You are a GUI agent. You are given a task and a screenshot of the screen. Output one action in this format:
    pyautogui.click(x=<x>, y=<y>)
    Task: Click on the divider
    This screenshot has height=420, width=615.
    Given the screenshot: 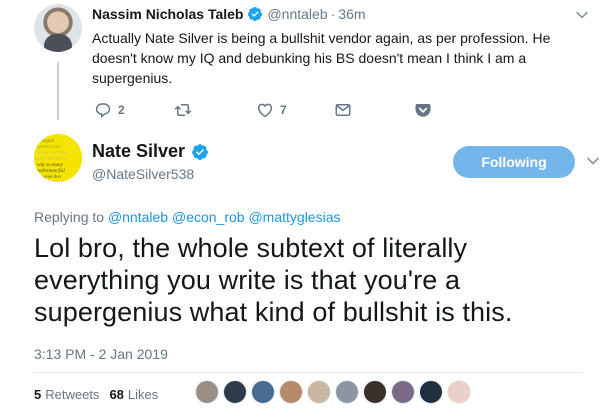 What is the action you would take?
    pyautogui.click(x=308, y=372)
    